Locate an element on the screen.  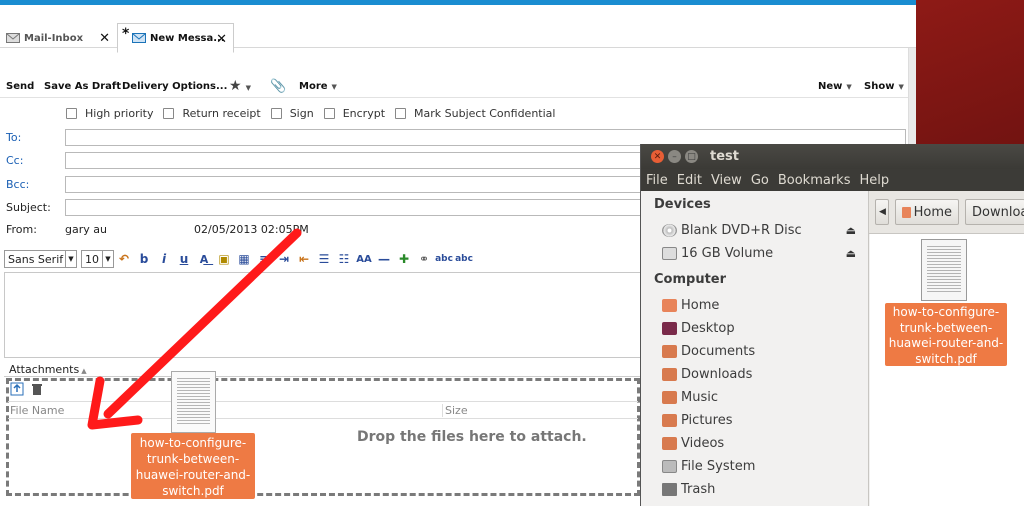
subject-label: Subject: is located at coordinates (28, 207).